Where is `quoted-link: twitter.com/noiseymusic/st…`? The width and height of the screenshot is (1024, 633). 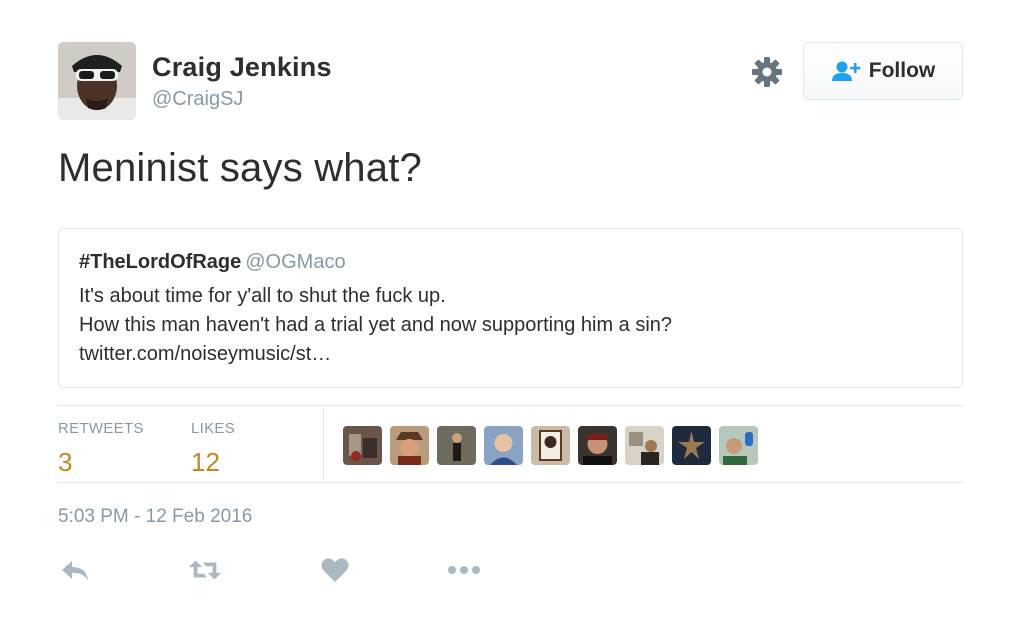 quoted-link: twitter.com/noiseymusic/st… is located at coordinates (510, 354).